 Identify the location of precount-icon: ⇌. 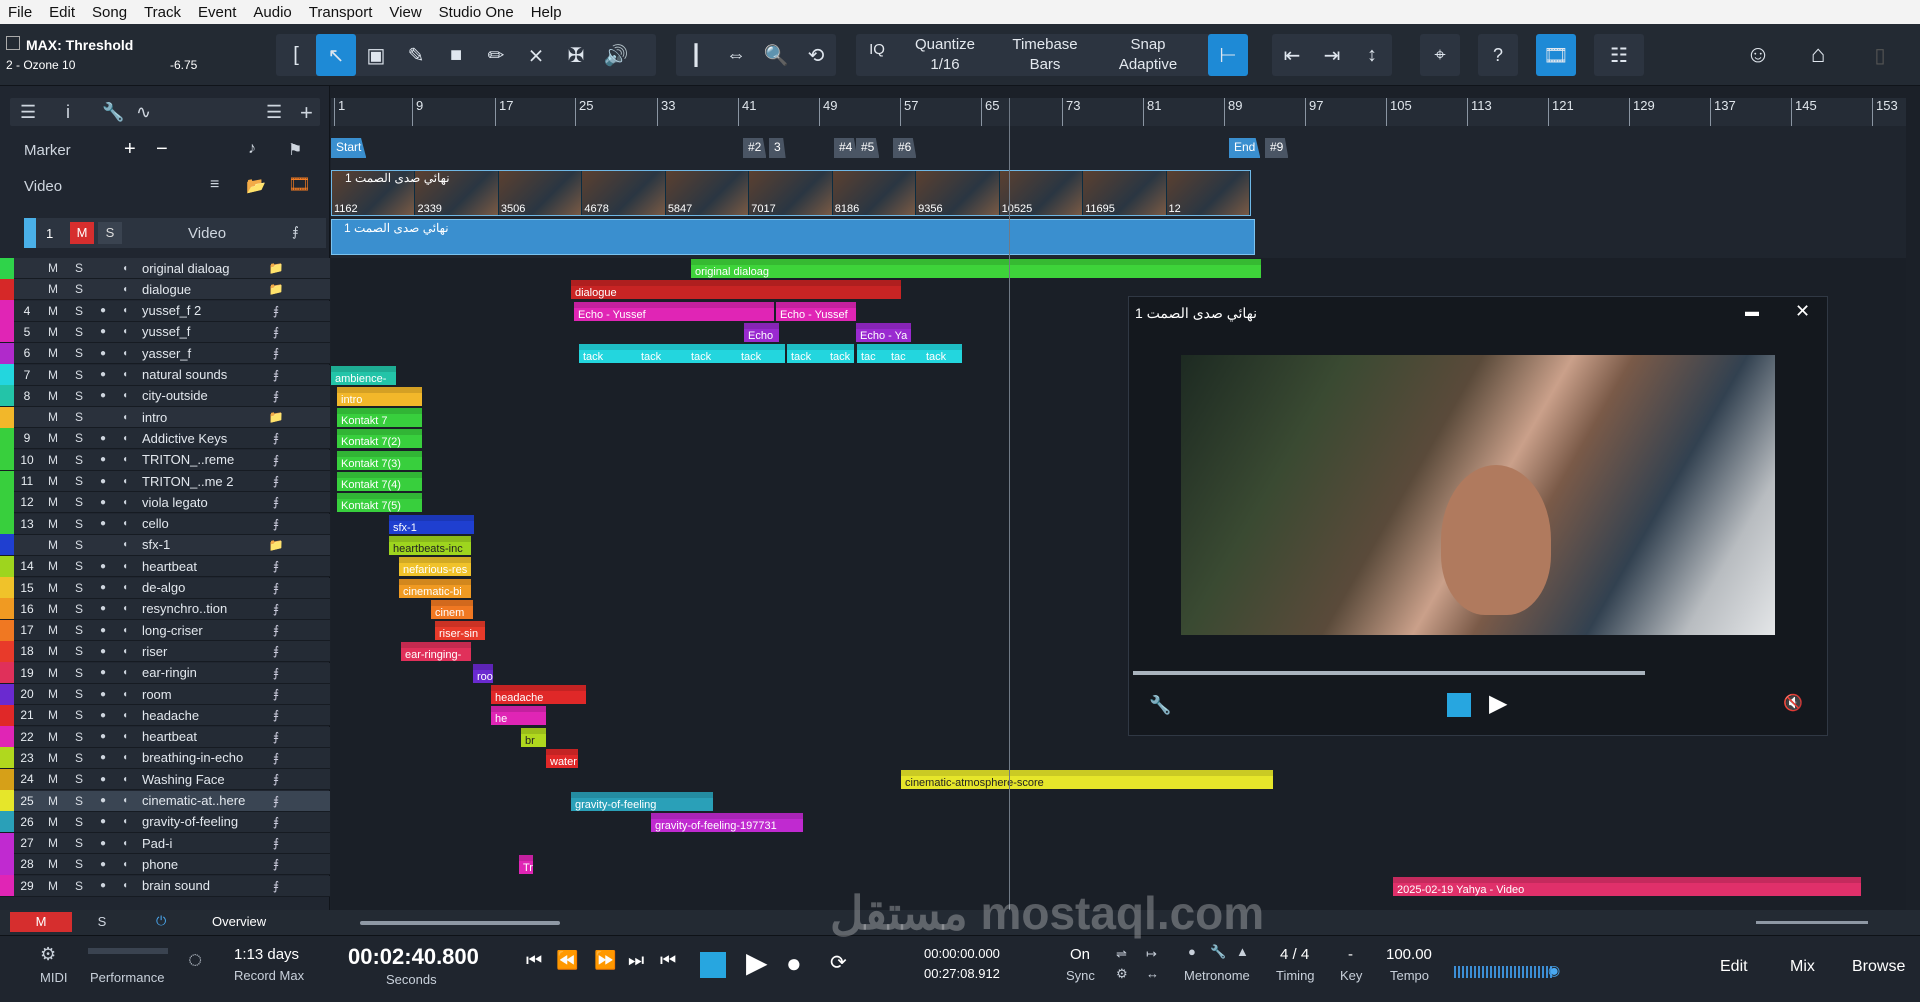
(1121, 954).